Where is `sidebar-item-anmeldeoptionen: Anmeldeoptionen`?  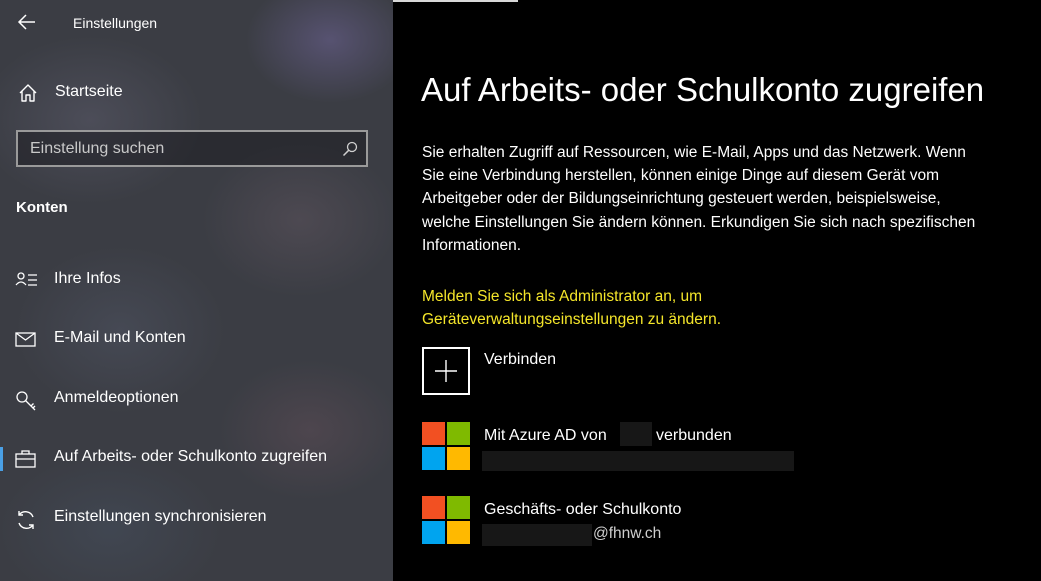
sidebar-item-anmeldeoptionen: Anmeldeoptionen is located at coordinates (196, 399).